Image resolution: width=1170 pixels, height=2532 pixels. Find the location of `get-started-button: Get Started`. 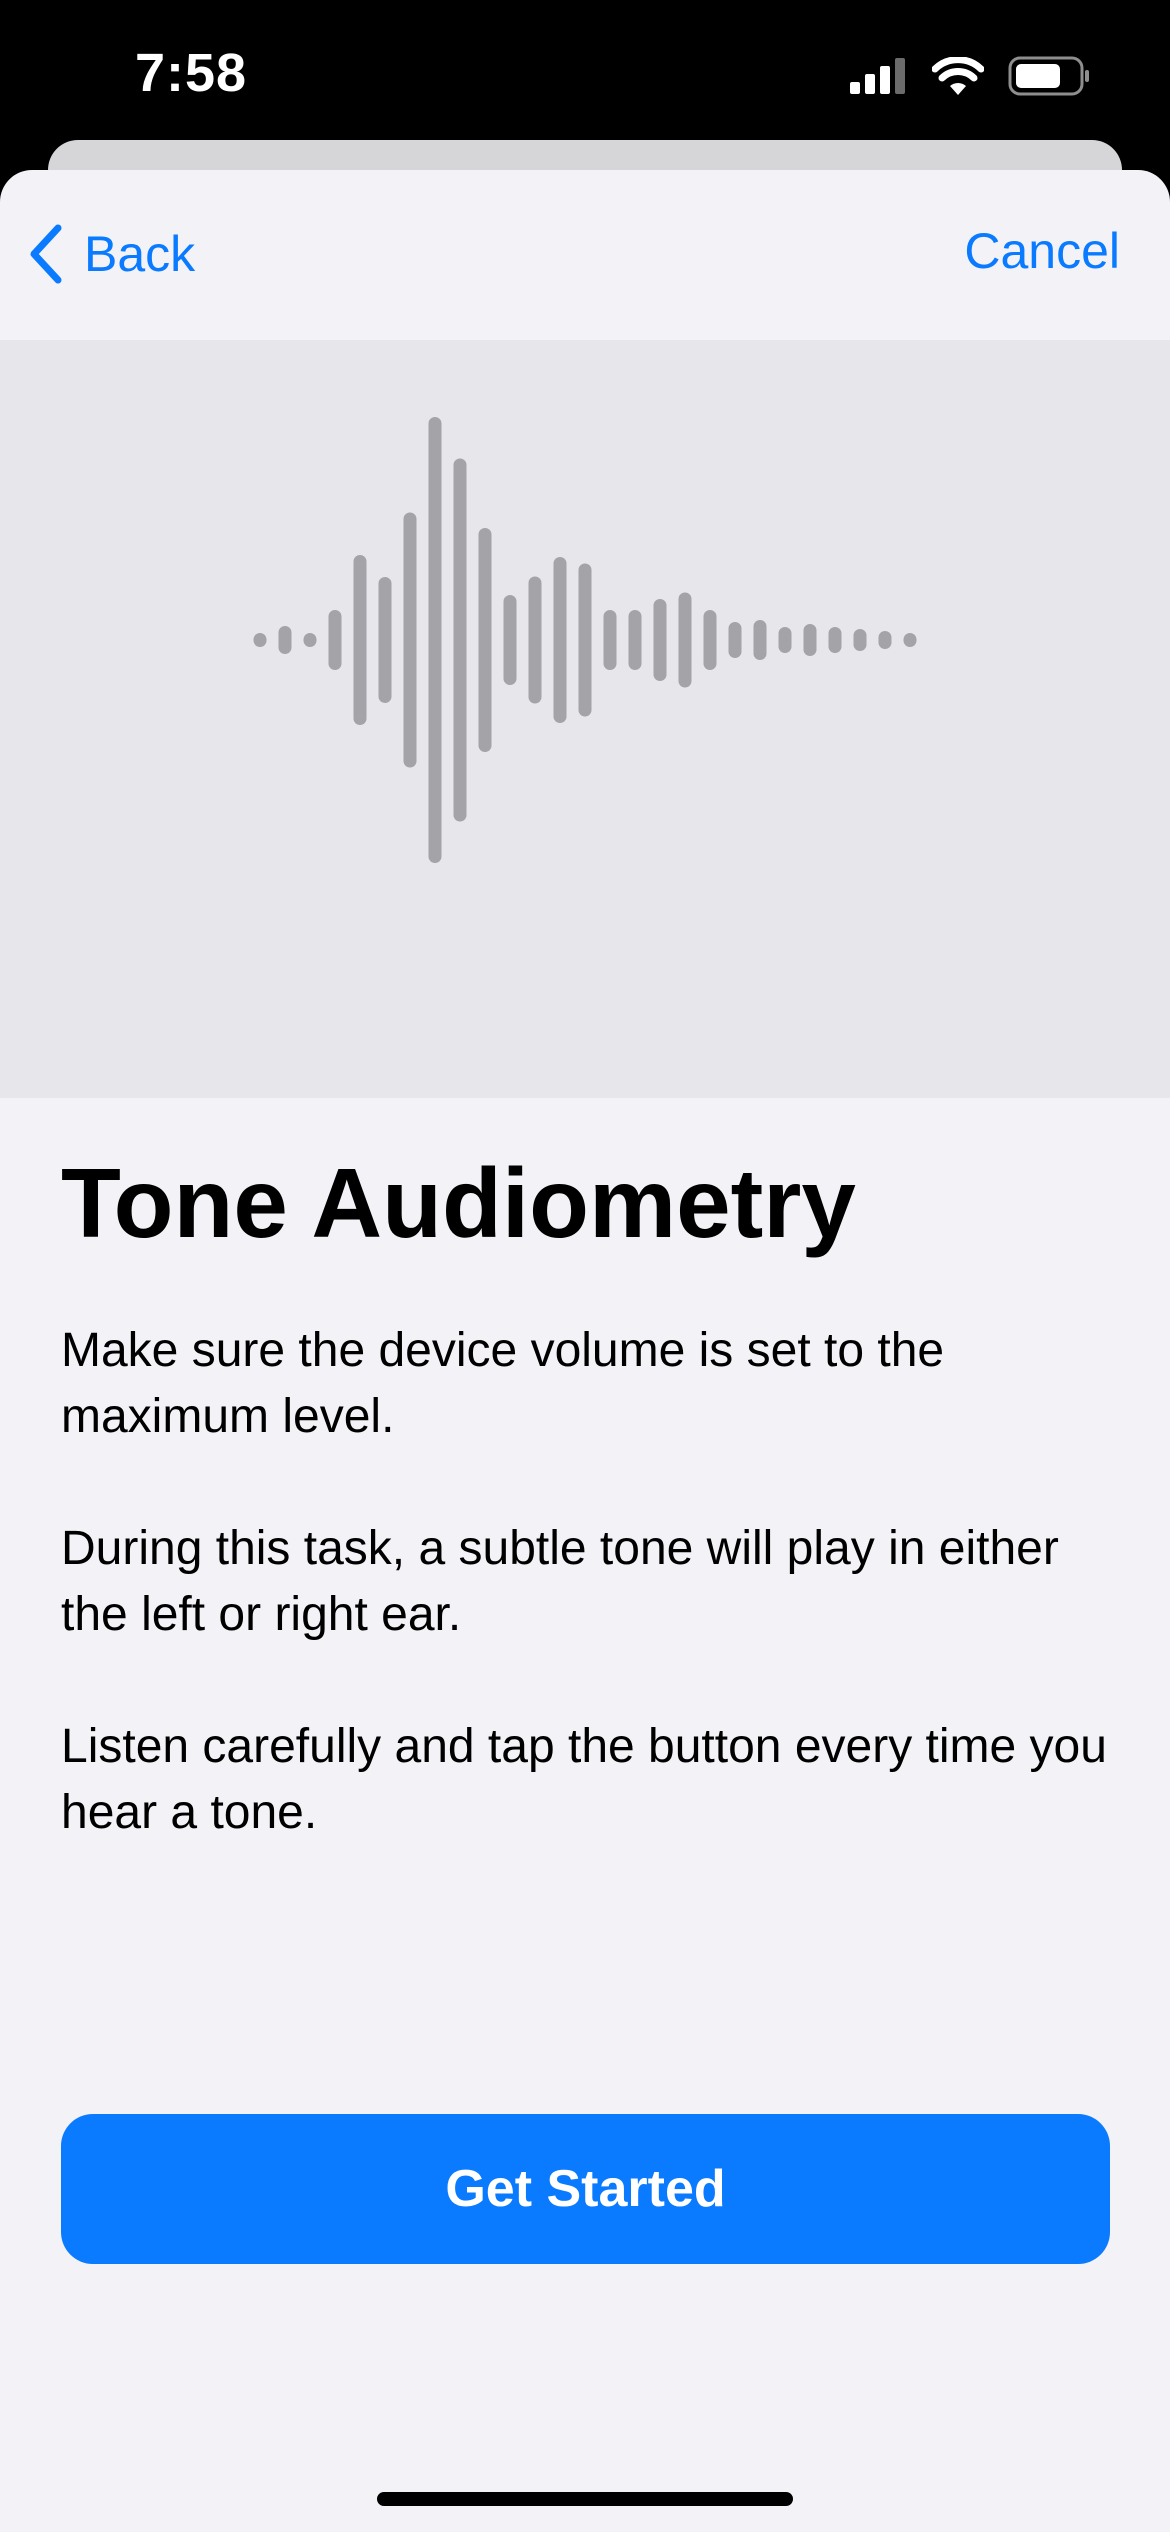

get-started-button: Get Started is located at coordinates (585, 2189).